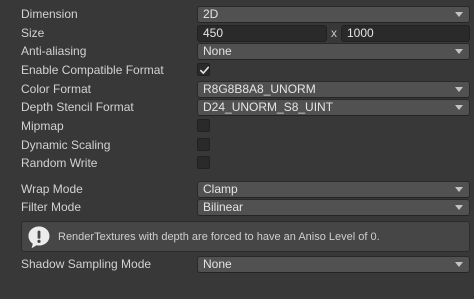 This screenshot has width=474, height=299. I want to click on depth-stencil-format-row: Depth Stencil Format D24_UNORM_S8_UINT, so click(237, 107).